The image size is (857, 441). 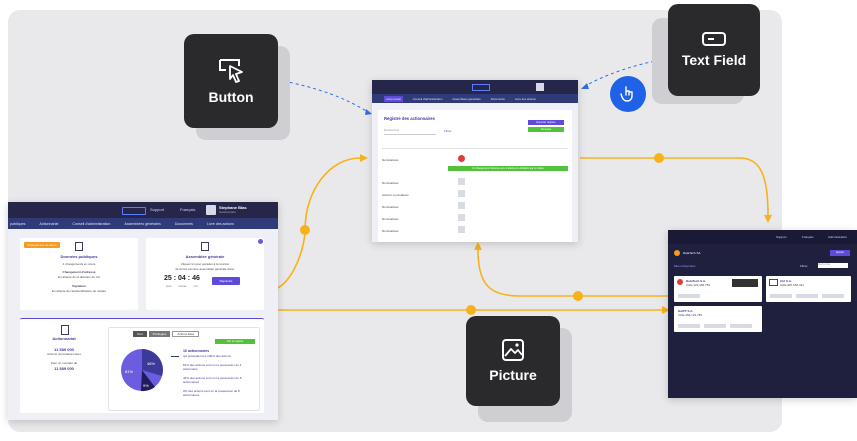 What do you see at coordinates (182, 286) in the screenshot?
I see `countdown-units: jours heures min` at bounding box center [182, 286].